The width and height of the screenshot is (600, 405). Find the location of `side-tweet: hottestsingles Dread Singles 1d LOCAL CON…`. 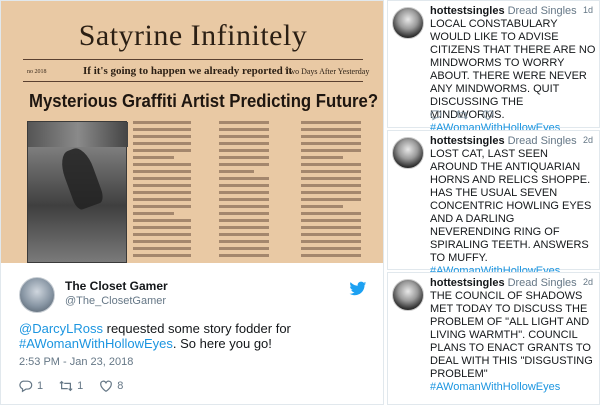

side-tweet: hottestsingles Dread Singles 1d LOCAL CON… is located at coordinates (493, 67).